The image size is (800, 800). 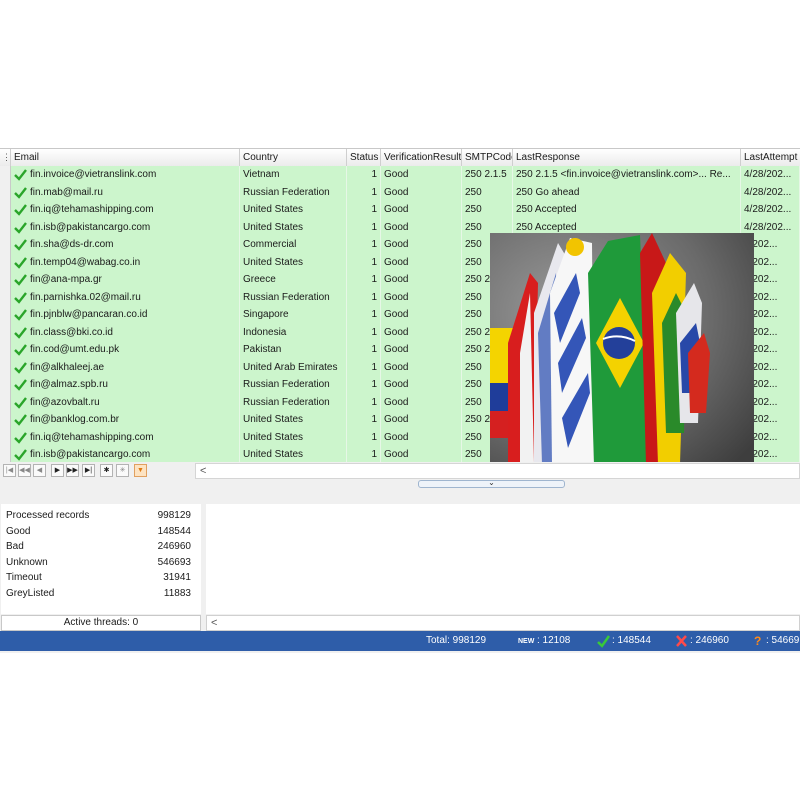 I want to click on panel-splitter: ⌄, so click(x=491, y=483).